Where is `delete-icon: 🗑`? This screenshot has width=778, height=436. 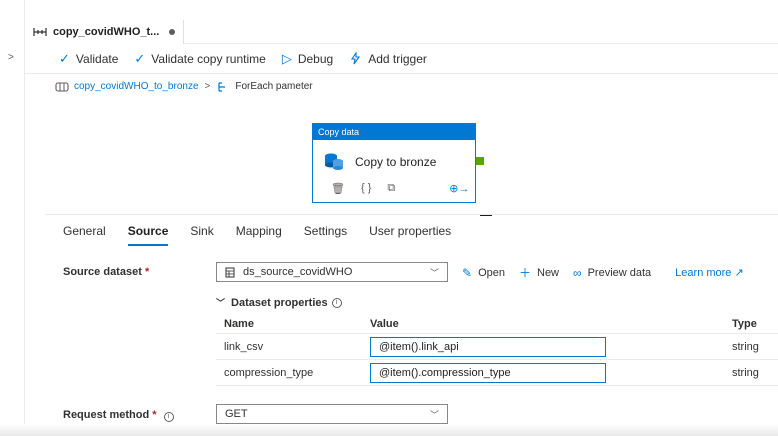 delete-icon: 🗑 is located at coordinates (338, 188).